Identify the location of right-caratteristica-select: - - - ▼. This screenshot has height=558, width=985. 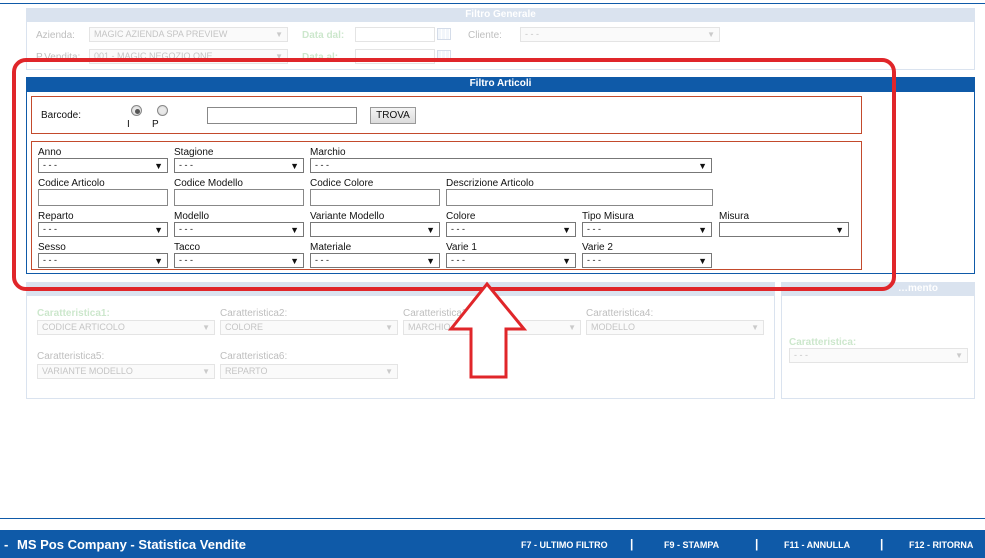
(878, 355).